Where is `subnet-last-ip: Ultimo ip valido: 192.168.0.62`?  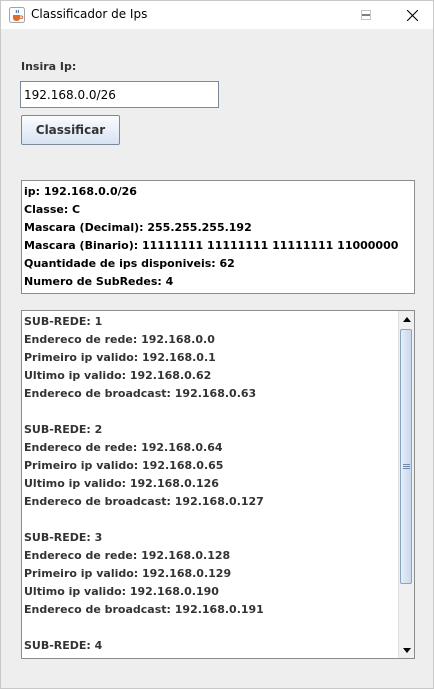
subnet-last-ip: Ultimo ip valido: 192.168.0.62 is located at coordinates (118, 375).